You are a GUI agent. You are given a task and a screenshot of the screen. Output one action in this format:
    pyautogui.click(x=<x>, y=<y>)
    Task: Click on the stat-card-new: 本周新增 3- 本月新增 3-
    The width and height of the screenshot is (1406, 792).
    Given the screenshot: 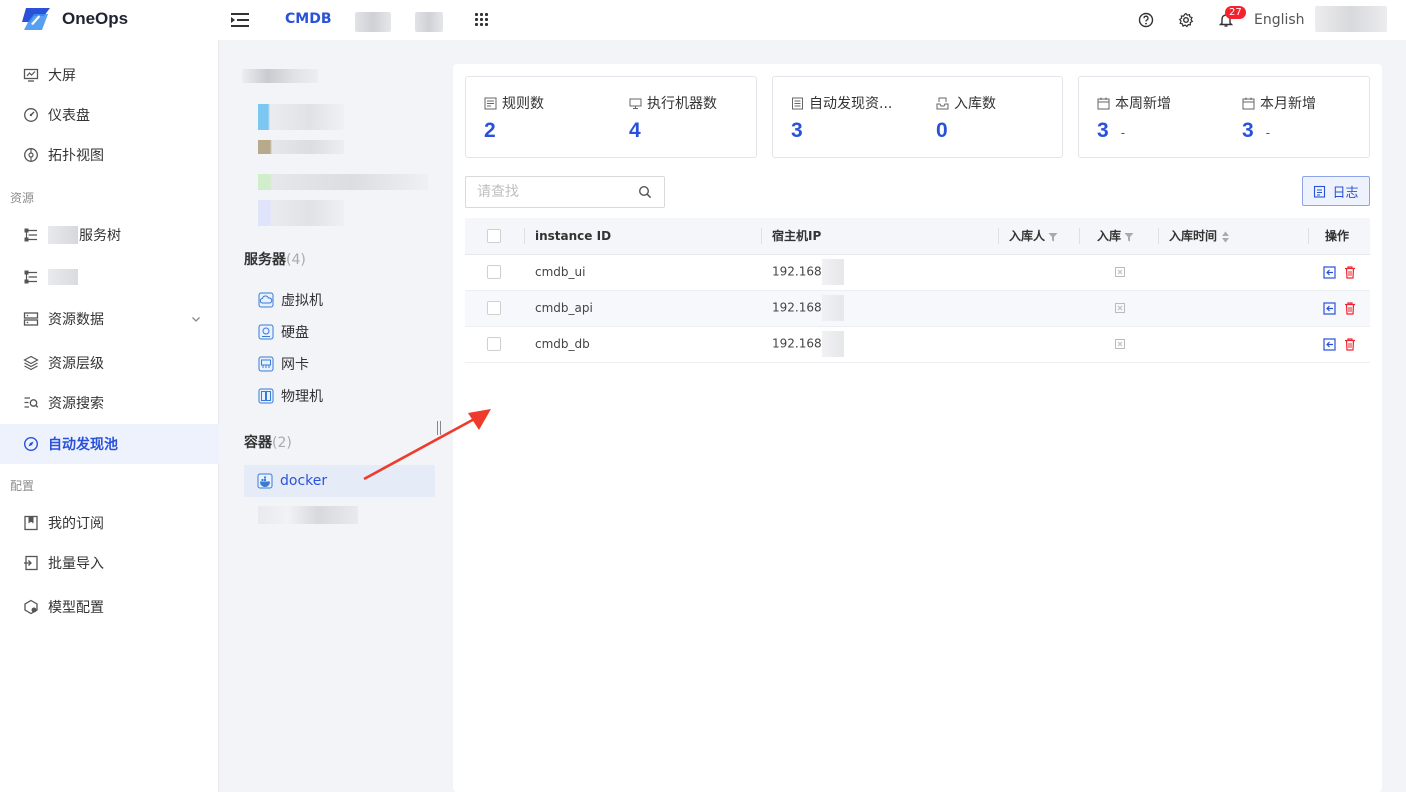 What is the action you would take?
    pyautogui.click(x=1224, y=117)
    